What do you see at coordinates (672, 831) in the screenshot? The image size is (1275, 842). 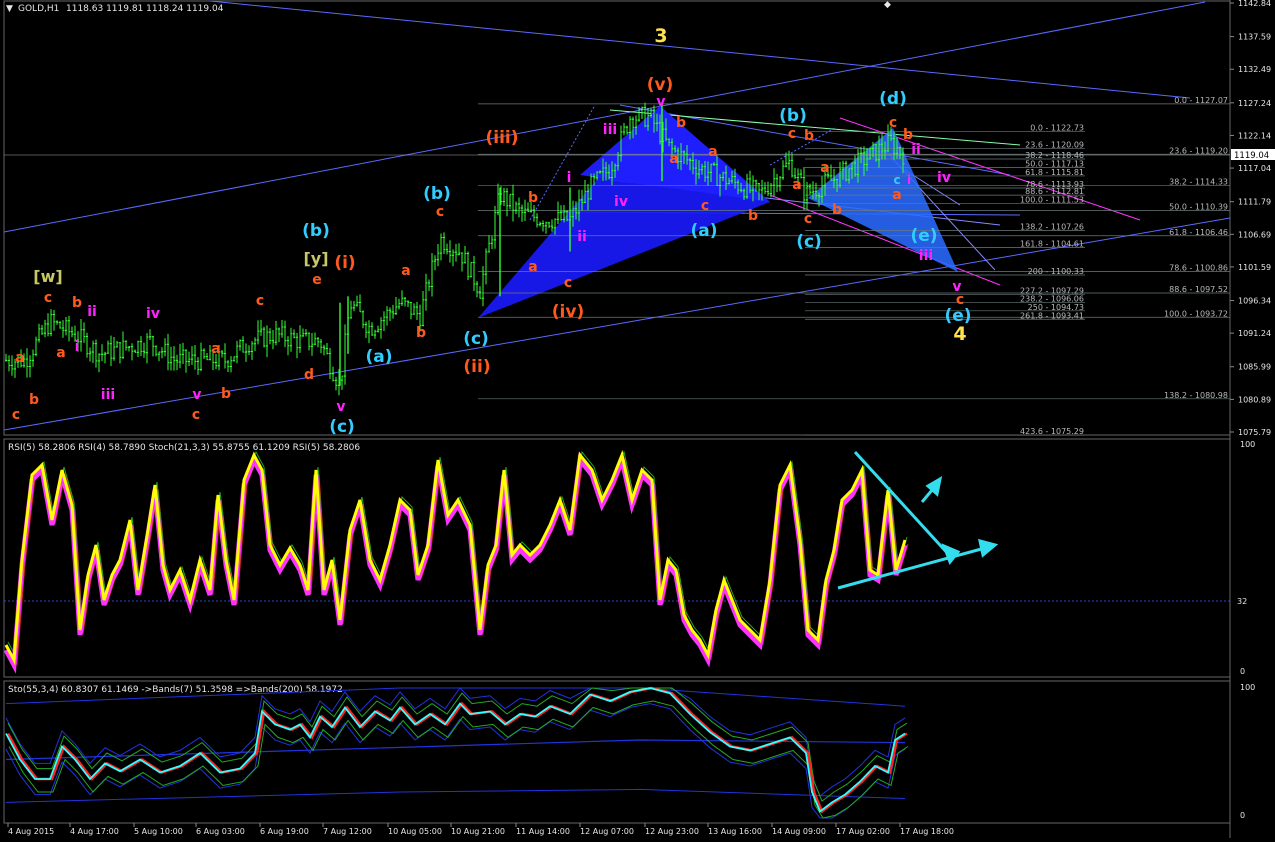 I see `time-tick: 12 Aug 23:00` at bounding box center [672, 831].